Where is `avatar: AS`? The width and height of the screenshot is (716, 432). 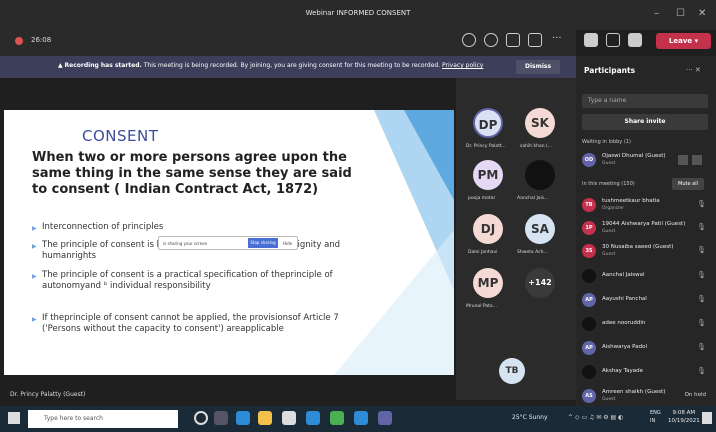
avatar: AS is located at coordinates (589, 396).